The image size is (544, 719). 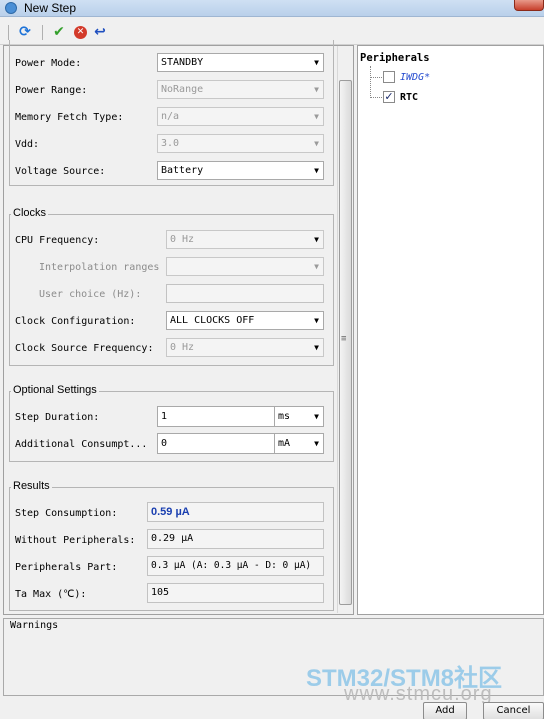 I want to click on additional-consumption-input: 0, so click(x=216, y=443).